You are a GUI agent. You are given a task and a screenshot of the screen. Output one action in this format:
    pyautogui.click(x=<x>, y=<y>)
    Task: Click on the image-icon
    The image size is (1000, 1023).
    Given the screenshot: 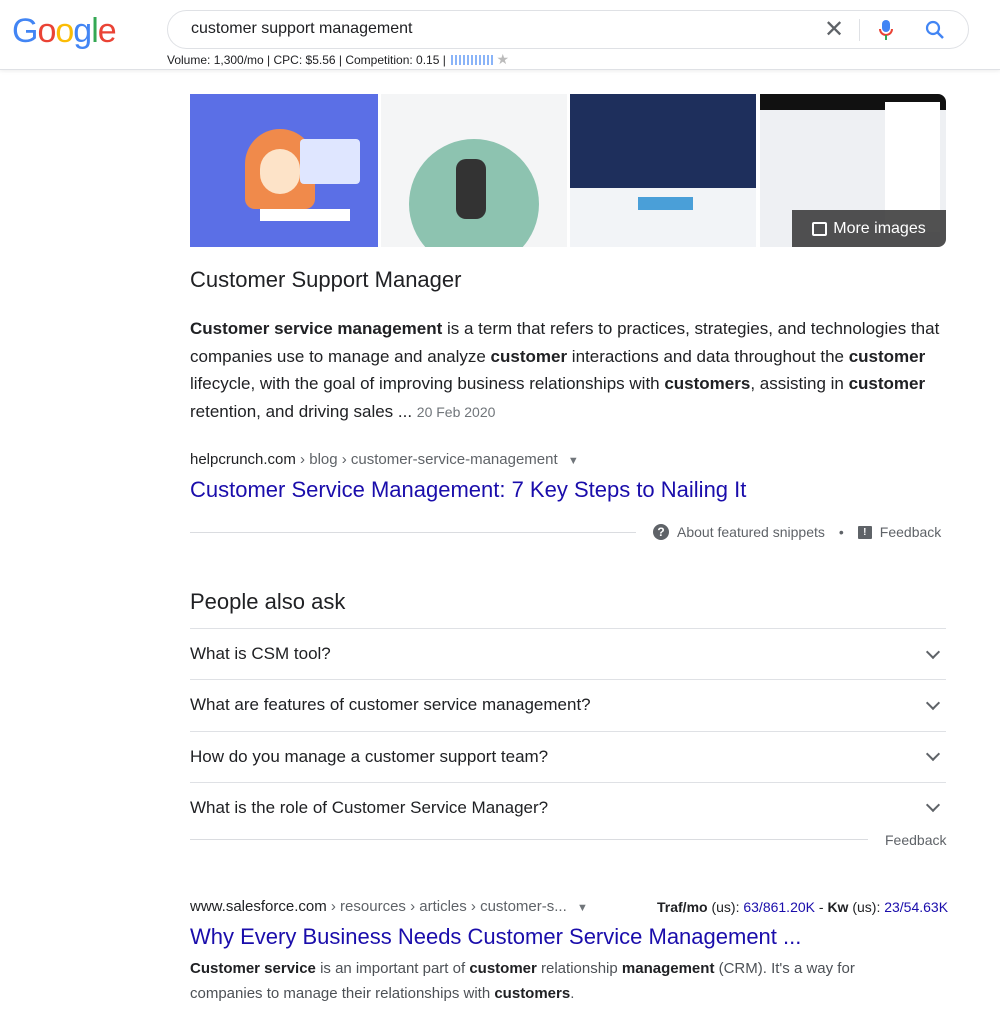 What is the action you would take?
    pyautogui.click(x=820, y=228)
    